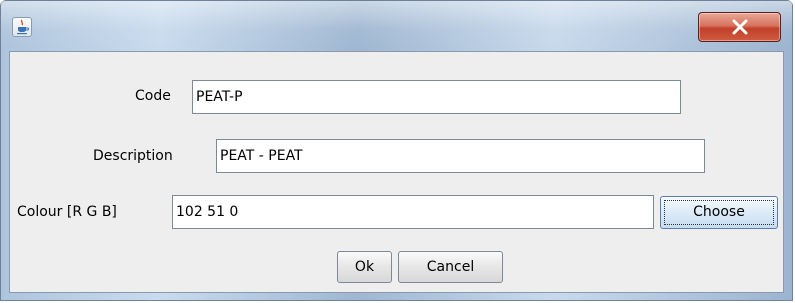 This screenshot has width=795, height=303. I want to click on colour-label: Colour [R G B], so click(67, 212).